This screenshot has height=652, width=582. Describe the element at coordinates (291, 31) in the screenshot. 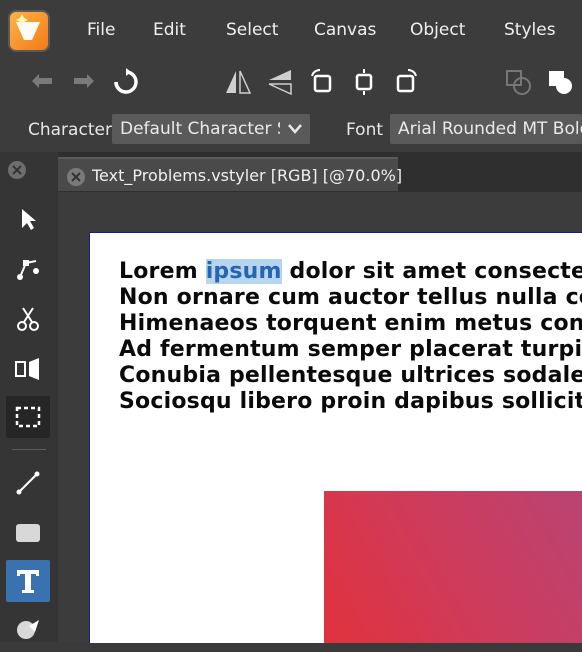

I see `menu-bar: File Edit Select Canvas Object Styles` at that location.